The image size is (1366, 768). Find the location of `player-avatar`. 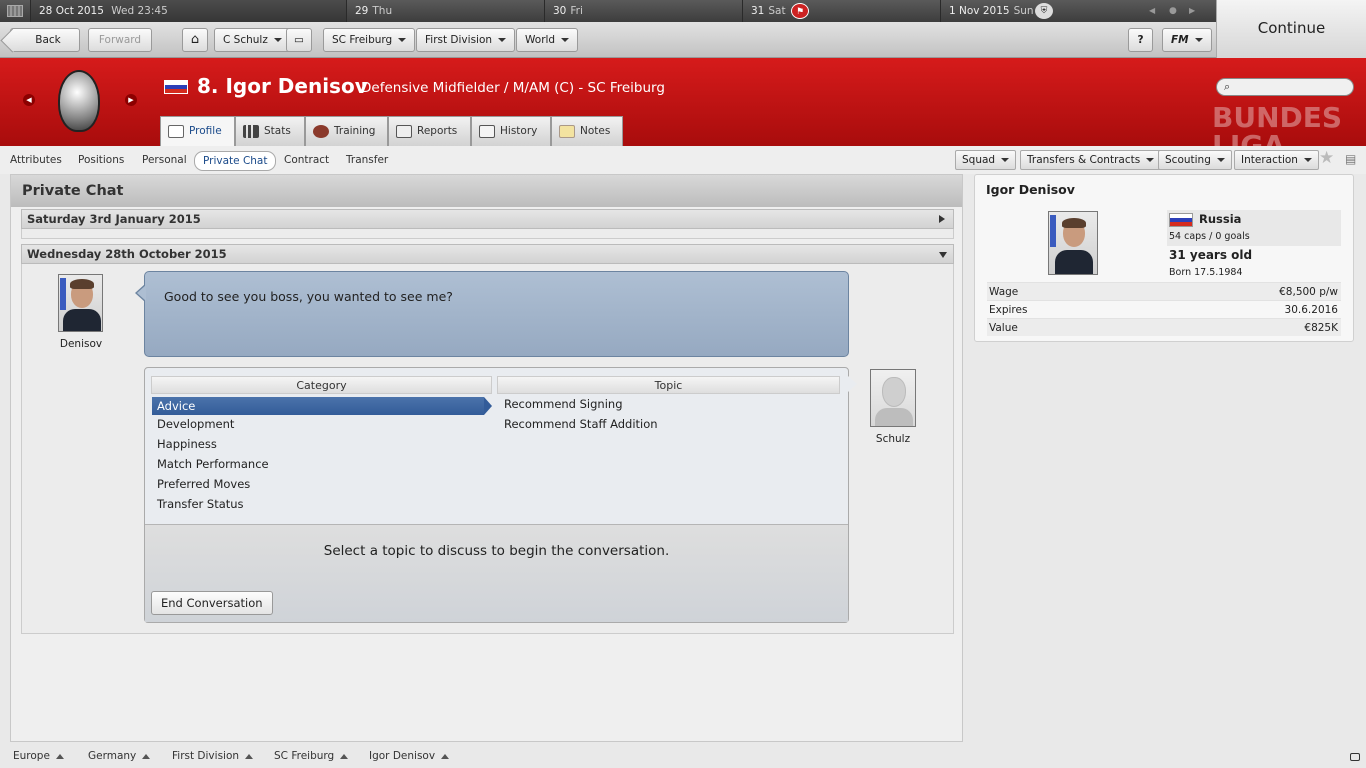

player-avatar is located at coordinates (80, 303).